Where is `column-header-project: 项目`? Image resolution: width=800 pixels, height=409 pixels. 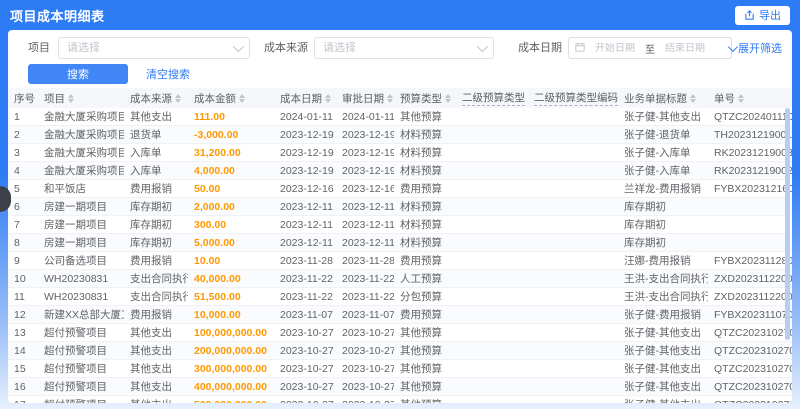 column-header-project: 项目 is located at coordinates (81, 98).